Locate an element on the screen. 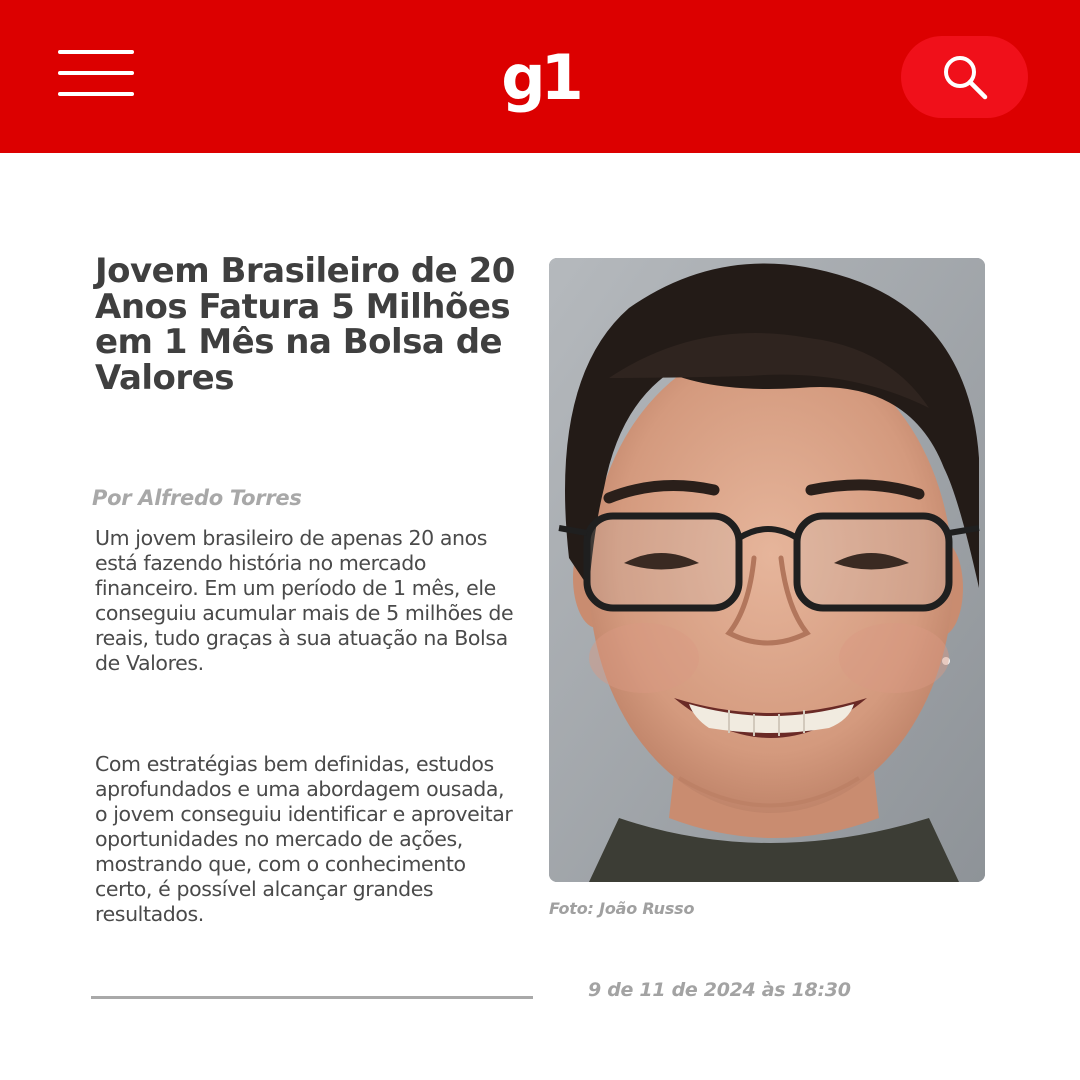 The height and width of the screenshot is (1080, 1080). top-header: g1 is located at coordinates (540, 76).